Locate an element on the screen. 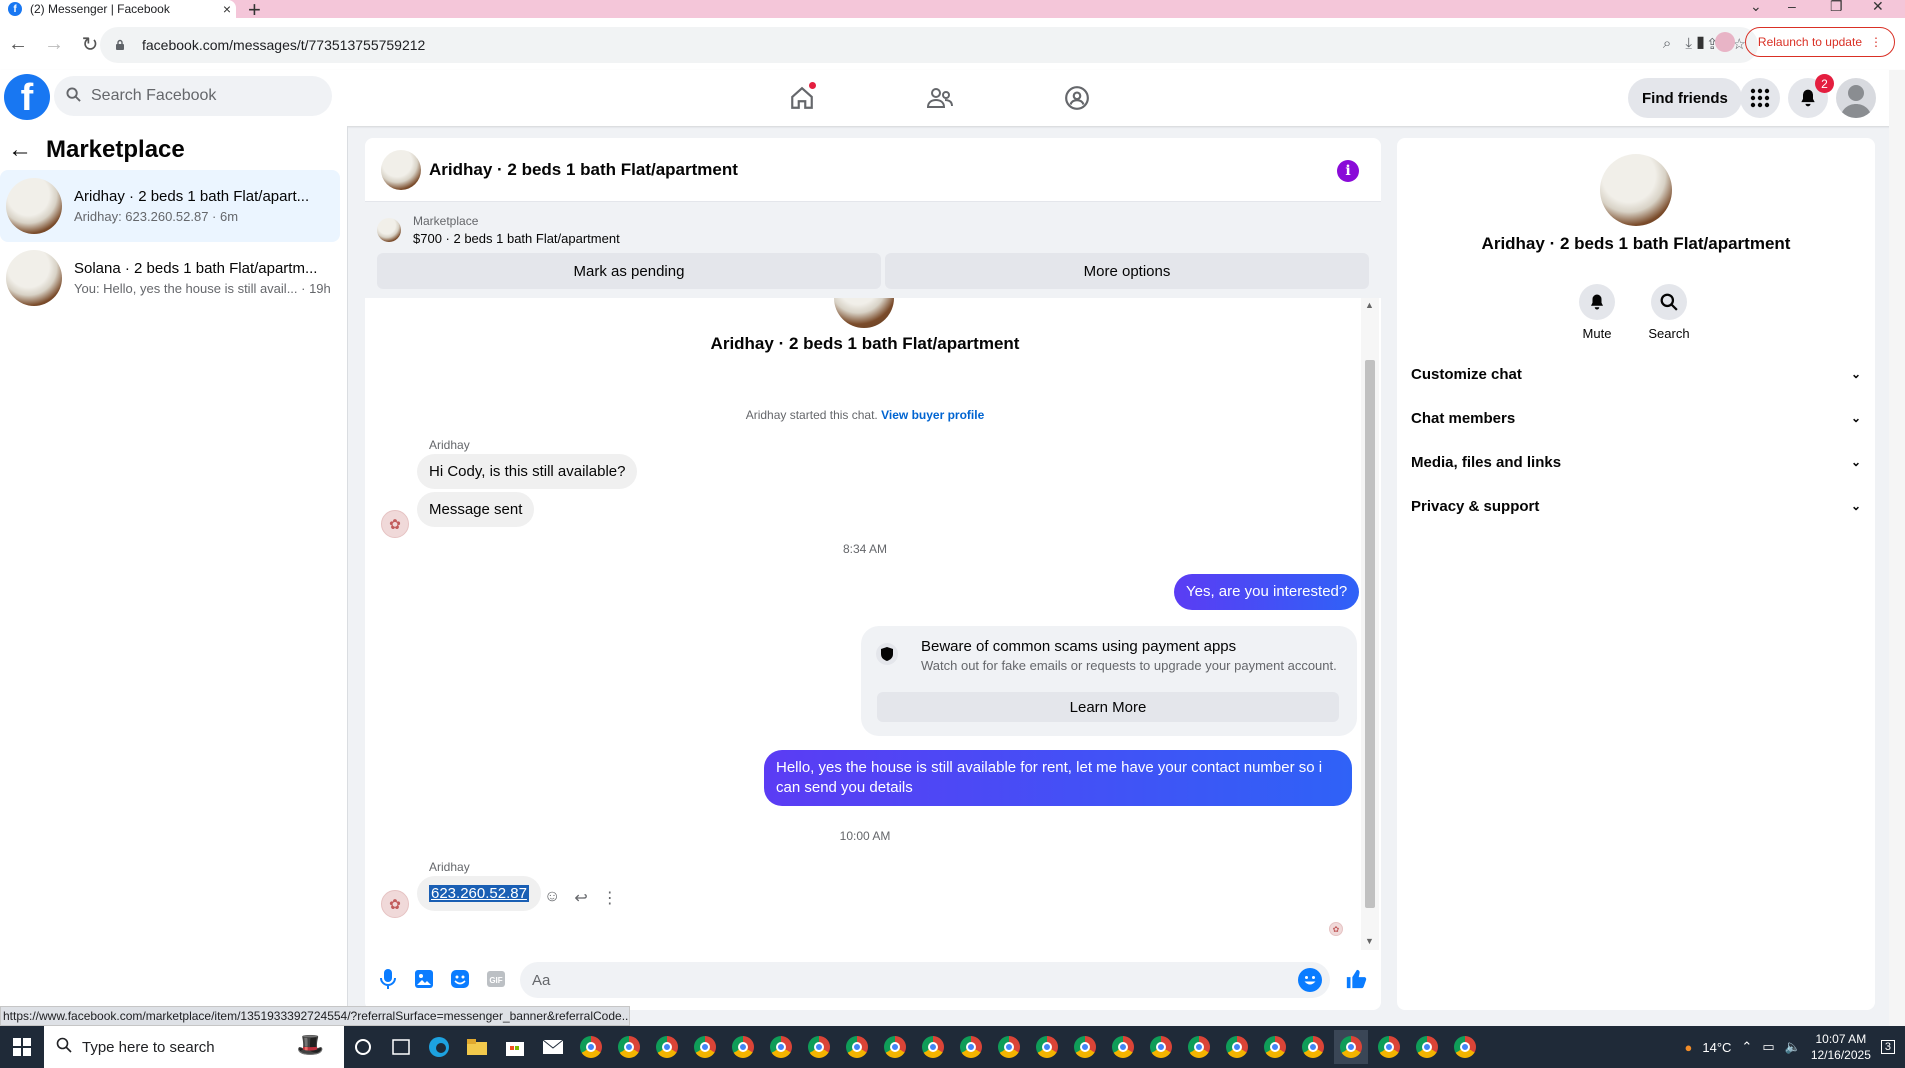 The width and height of the screenshot is (1905, 1068). mail-icon is located at coordinates (553, 1047).